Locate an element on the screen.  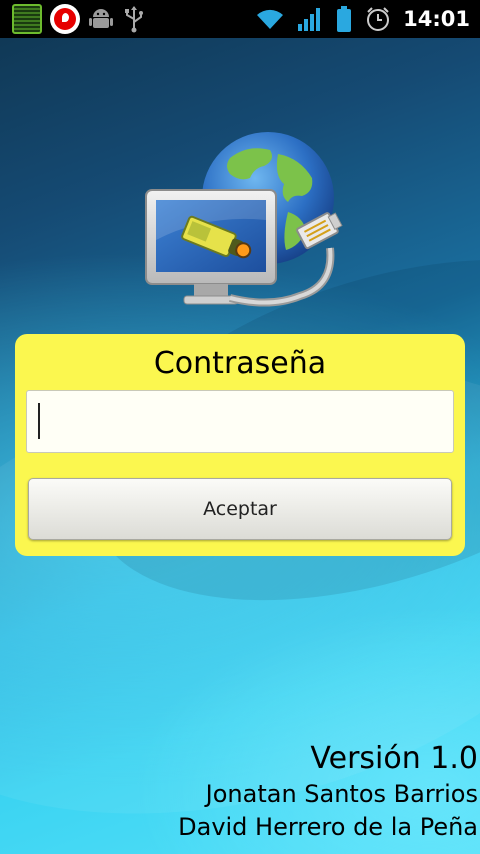
author-name: Jonatan Santos Barrios is located at coordinates (341, 794).